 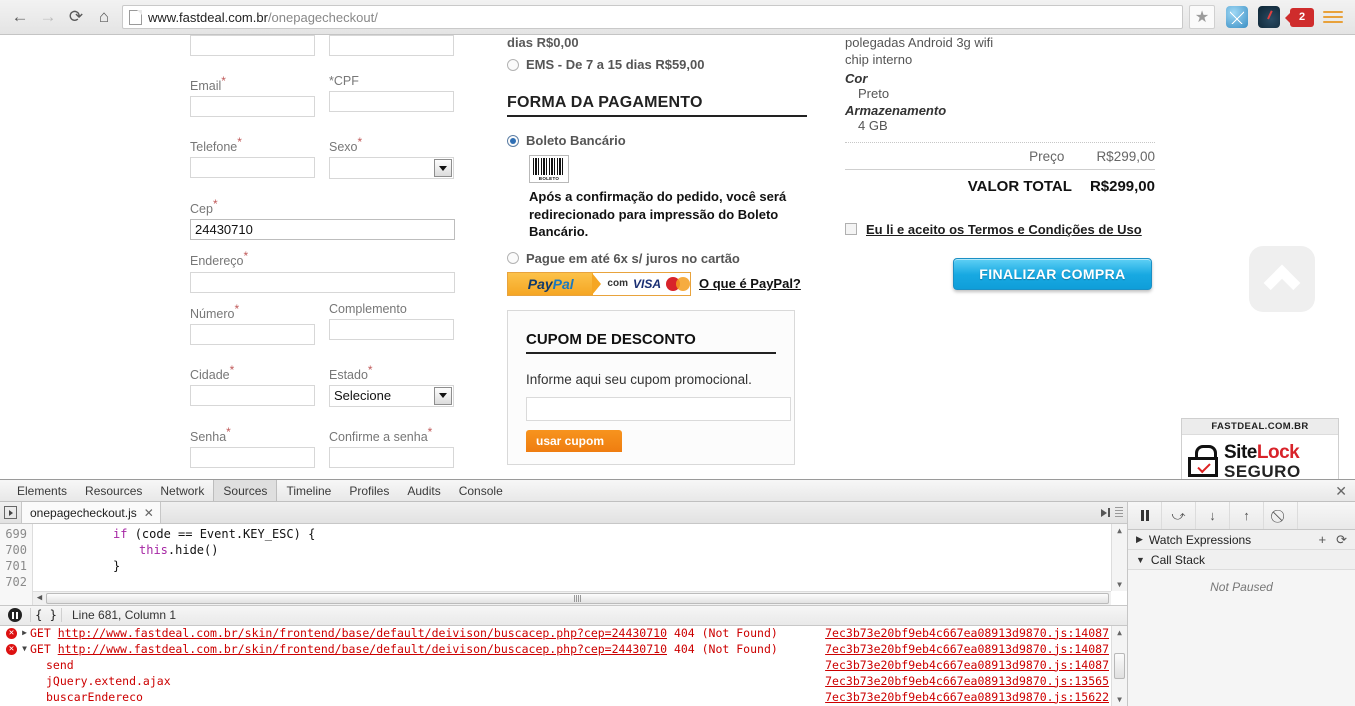 What do you see at coordinates (1119, 512) in the screenshot?
I see `resize-grip` at bounding box center [1119, 512].